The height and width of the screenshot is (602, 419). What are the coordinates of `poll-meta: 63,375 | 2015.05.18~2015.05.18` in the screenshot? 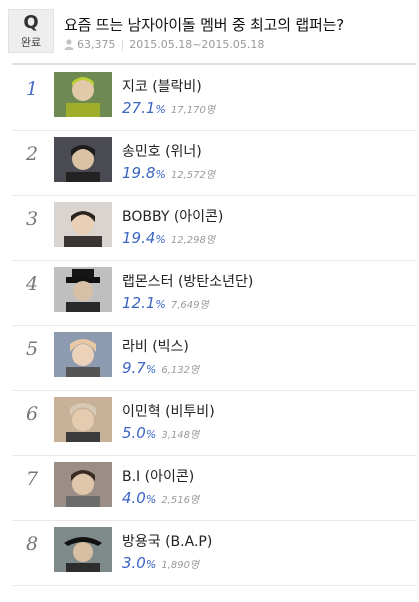 It's located at (164, 44).